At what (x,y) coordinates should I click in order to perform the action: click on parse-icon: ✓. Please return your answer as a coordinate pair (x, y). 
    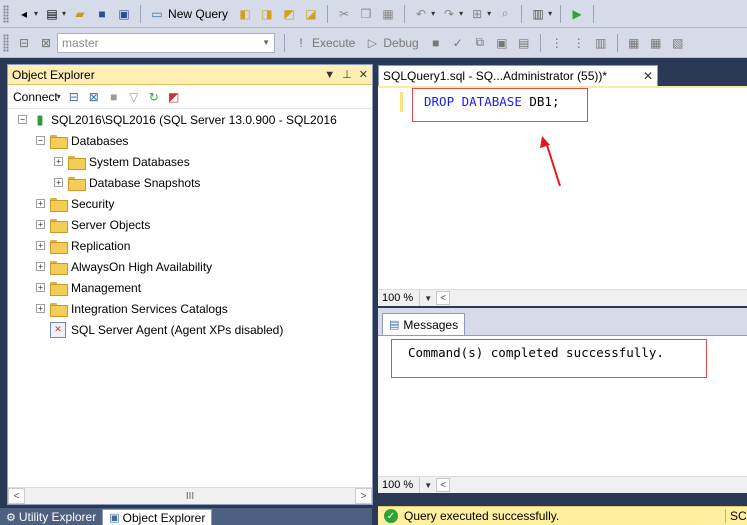
    Looking at the image, I should click on (458, 43).